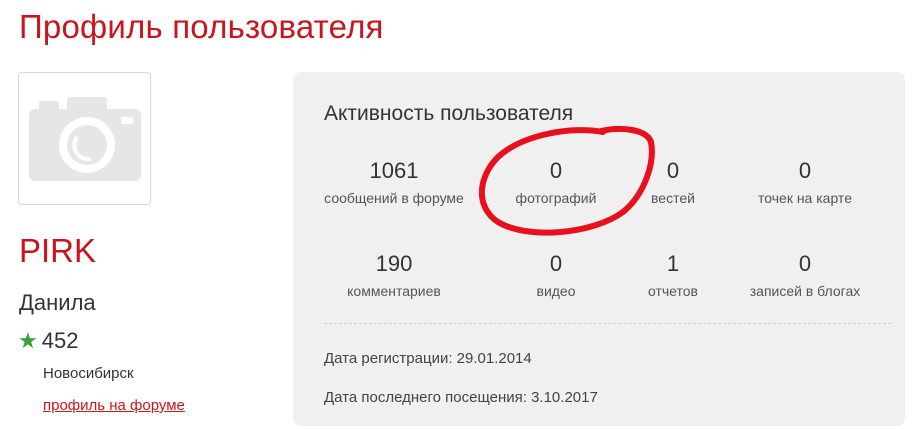  What do you see at coordinates (449, 113) in the screenshot?
I see `activity-title: Активность пользователя` at bounding box center [449, 113].